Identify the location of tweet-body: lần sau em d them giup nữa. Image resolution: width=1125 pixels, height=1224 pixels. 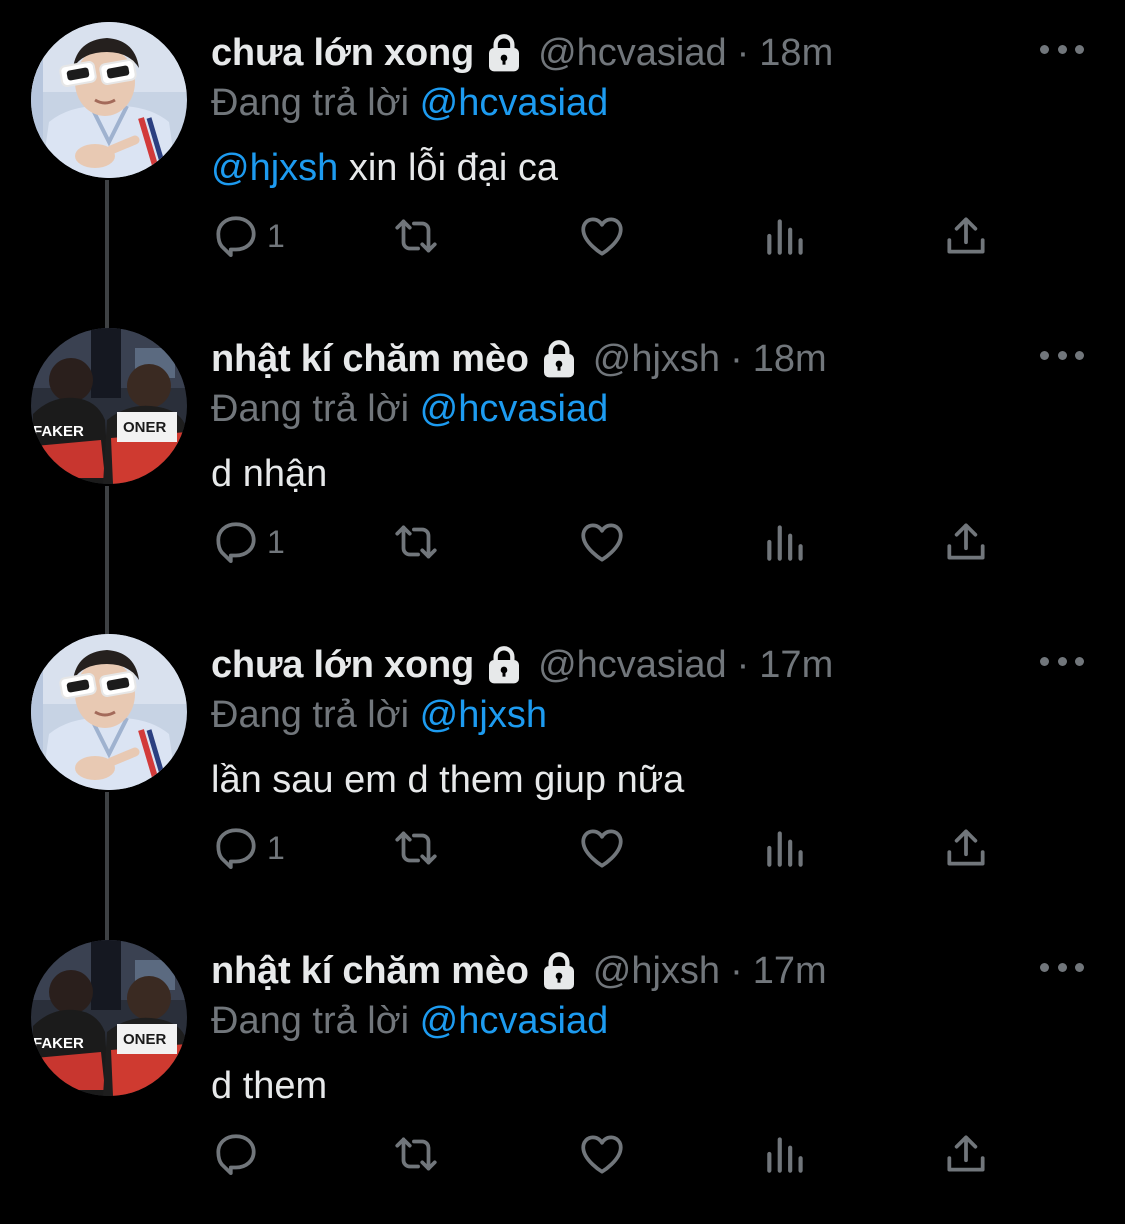
(448, 780).